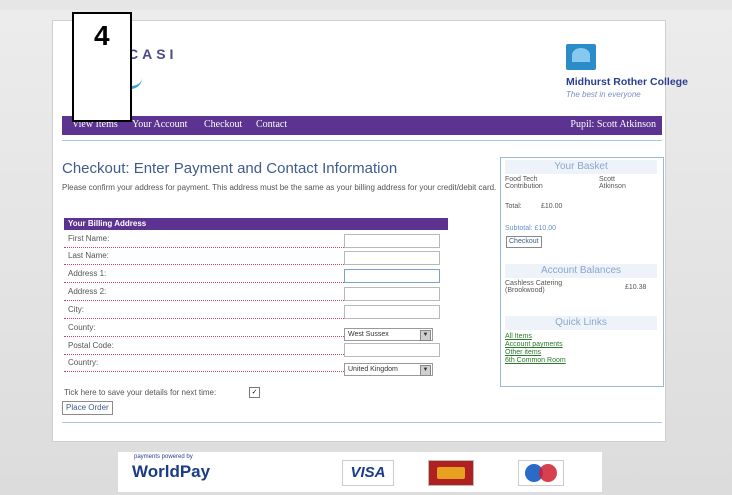  Describe the element at coordinates (581, 167) in the screenshot. I see `basket-title: Your Basket` at that location.